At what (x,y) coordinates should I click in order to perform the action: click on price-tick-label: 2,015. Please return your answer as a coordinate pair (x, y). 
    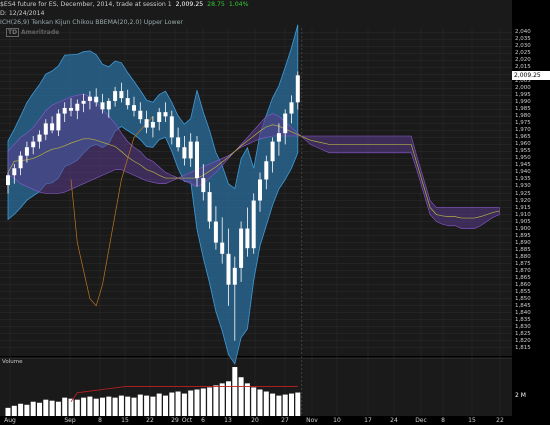
    Looking at the image, I should click on (523, 67).